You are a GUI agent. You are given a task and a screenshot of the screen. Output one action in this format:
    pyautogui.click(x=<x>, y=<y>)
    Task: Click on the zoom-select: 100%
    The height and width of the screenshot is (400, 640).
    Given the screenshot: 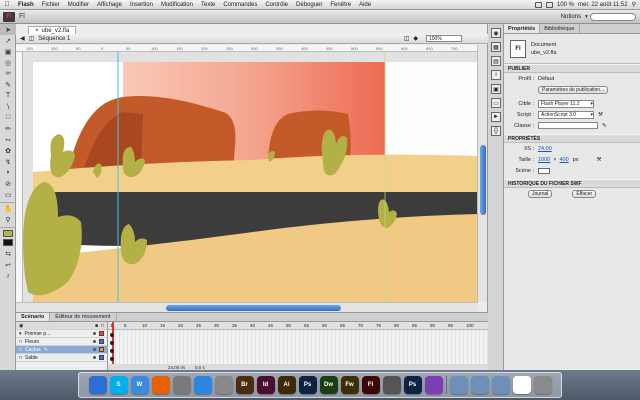 What is the action you would take?
    pyautogui.click(x=444, y=38)
    